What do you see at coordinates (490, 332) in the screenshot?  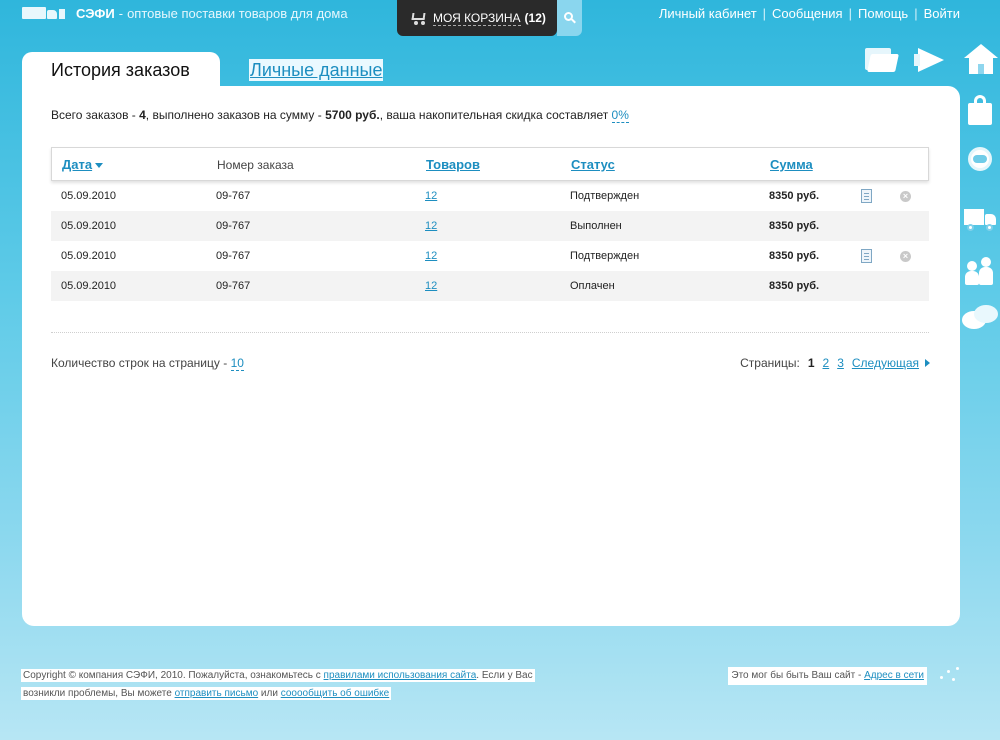 I see `divider` at bounding box center [490, 332].